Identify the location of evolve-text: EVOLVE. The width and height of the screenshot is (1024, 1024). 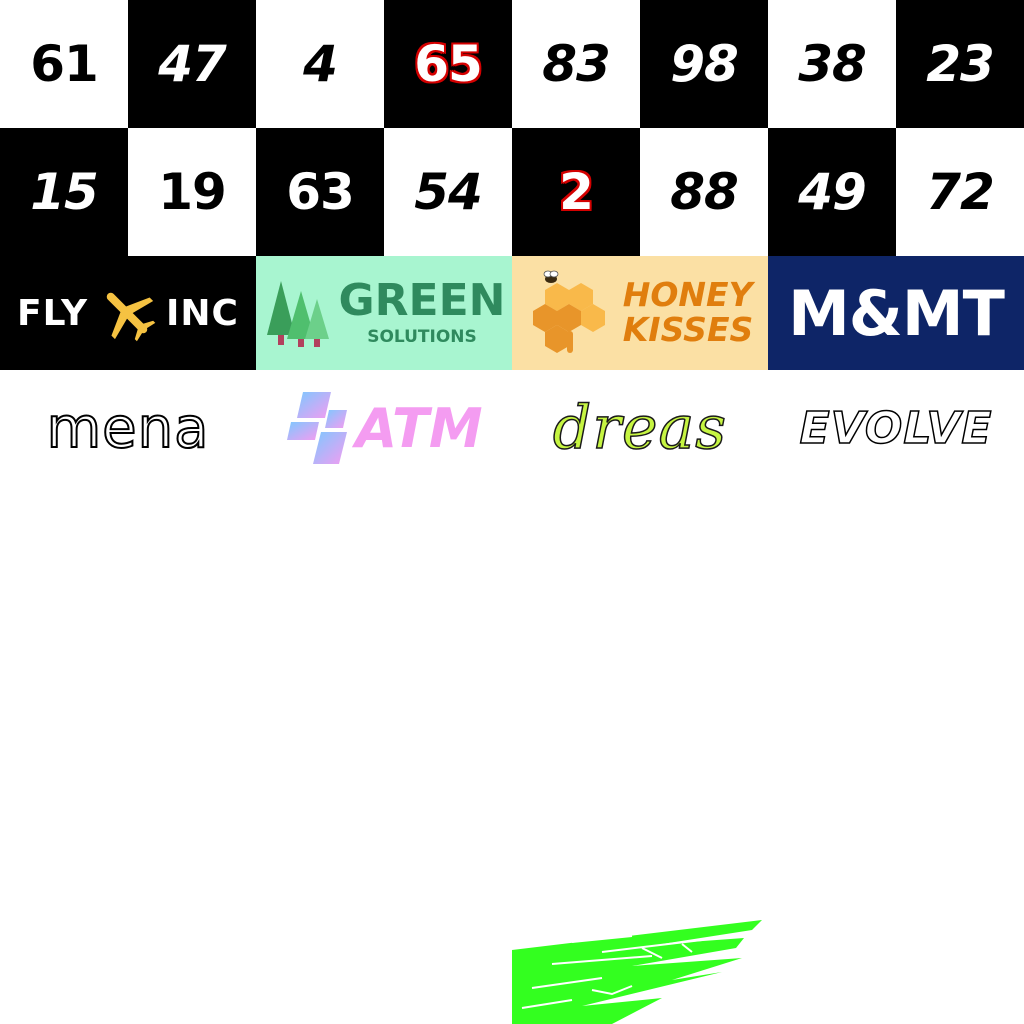
(896, 428).